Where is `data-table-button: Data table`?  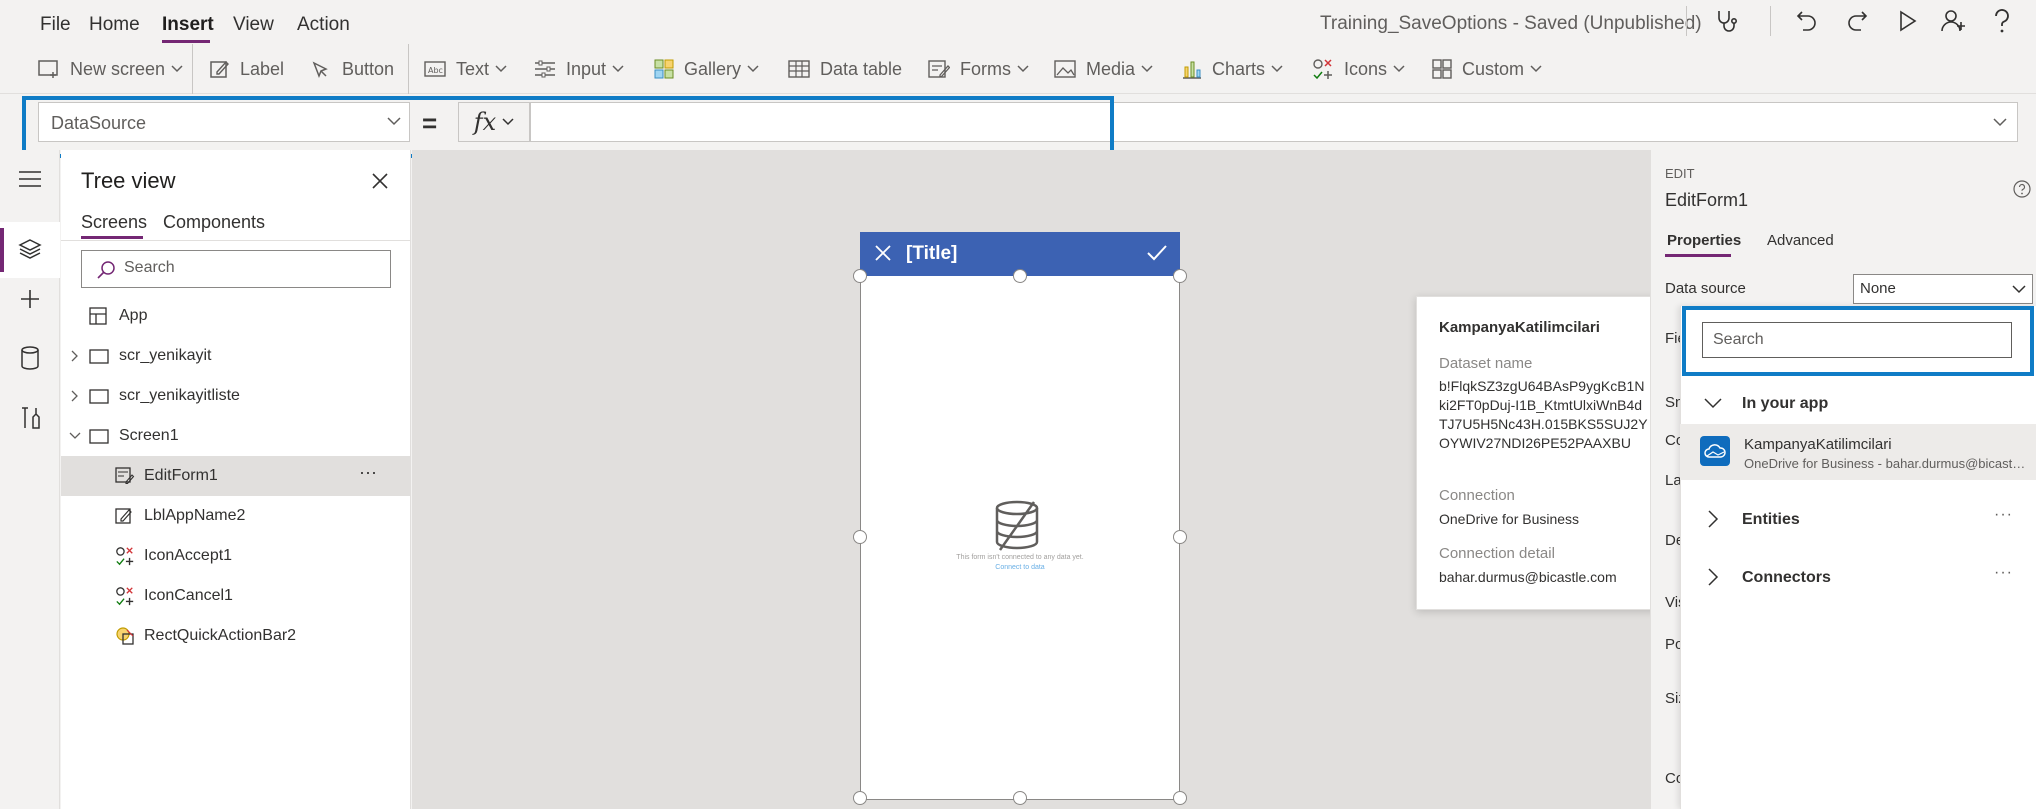
data-table-button: Data table is located at coordinates (845, 69).